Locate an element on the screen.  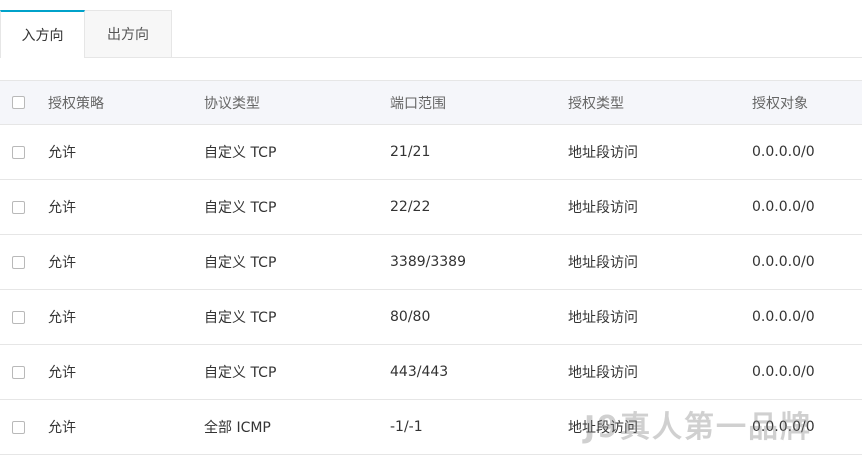
tab-outbound: 出方向 is located at coordinates (128, 33).